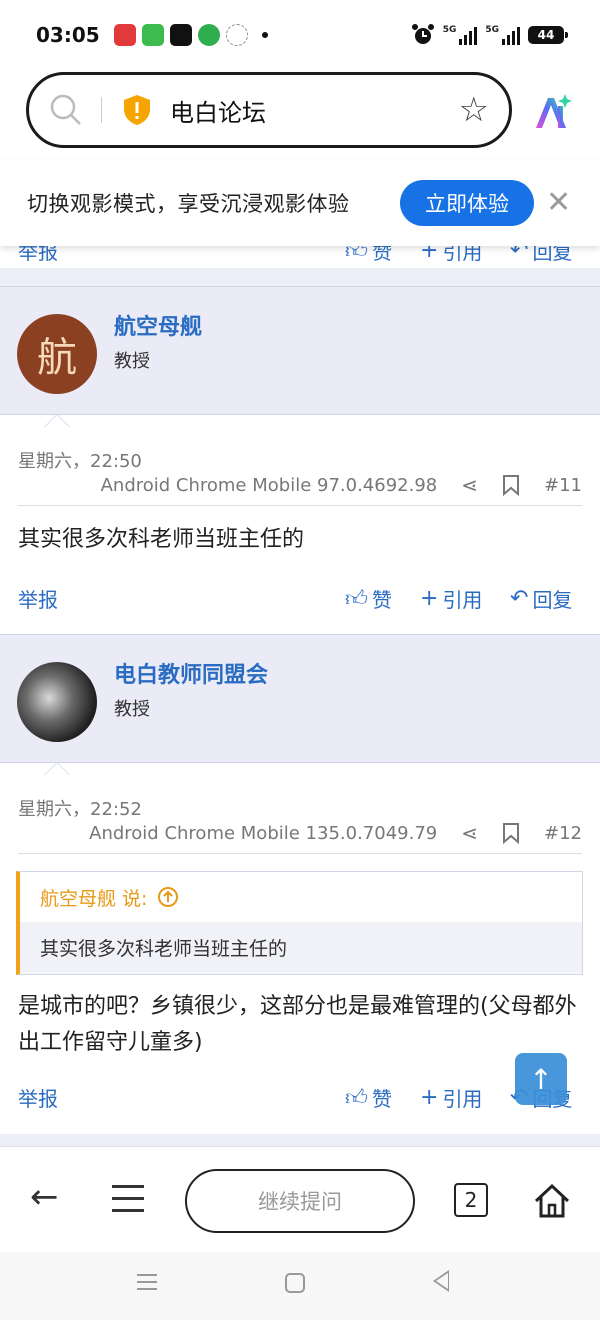  I want to click on post-number: #12, so click(563, 833).